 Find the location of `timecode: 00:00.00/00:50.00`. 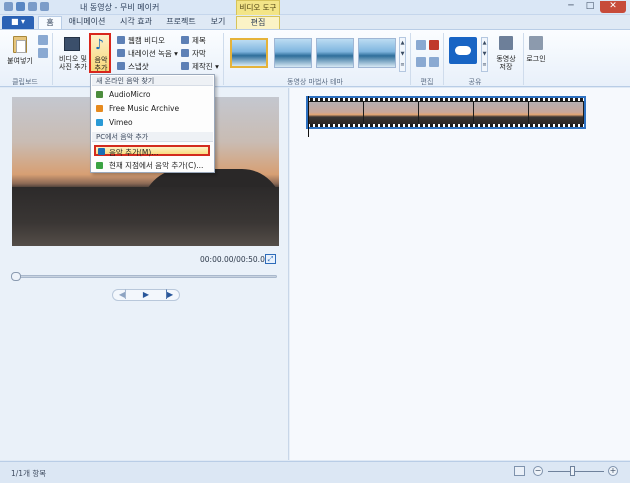

timecode: 00:00.00/00:50.00 is located at coordinates (235, 259).